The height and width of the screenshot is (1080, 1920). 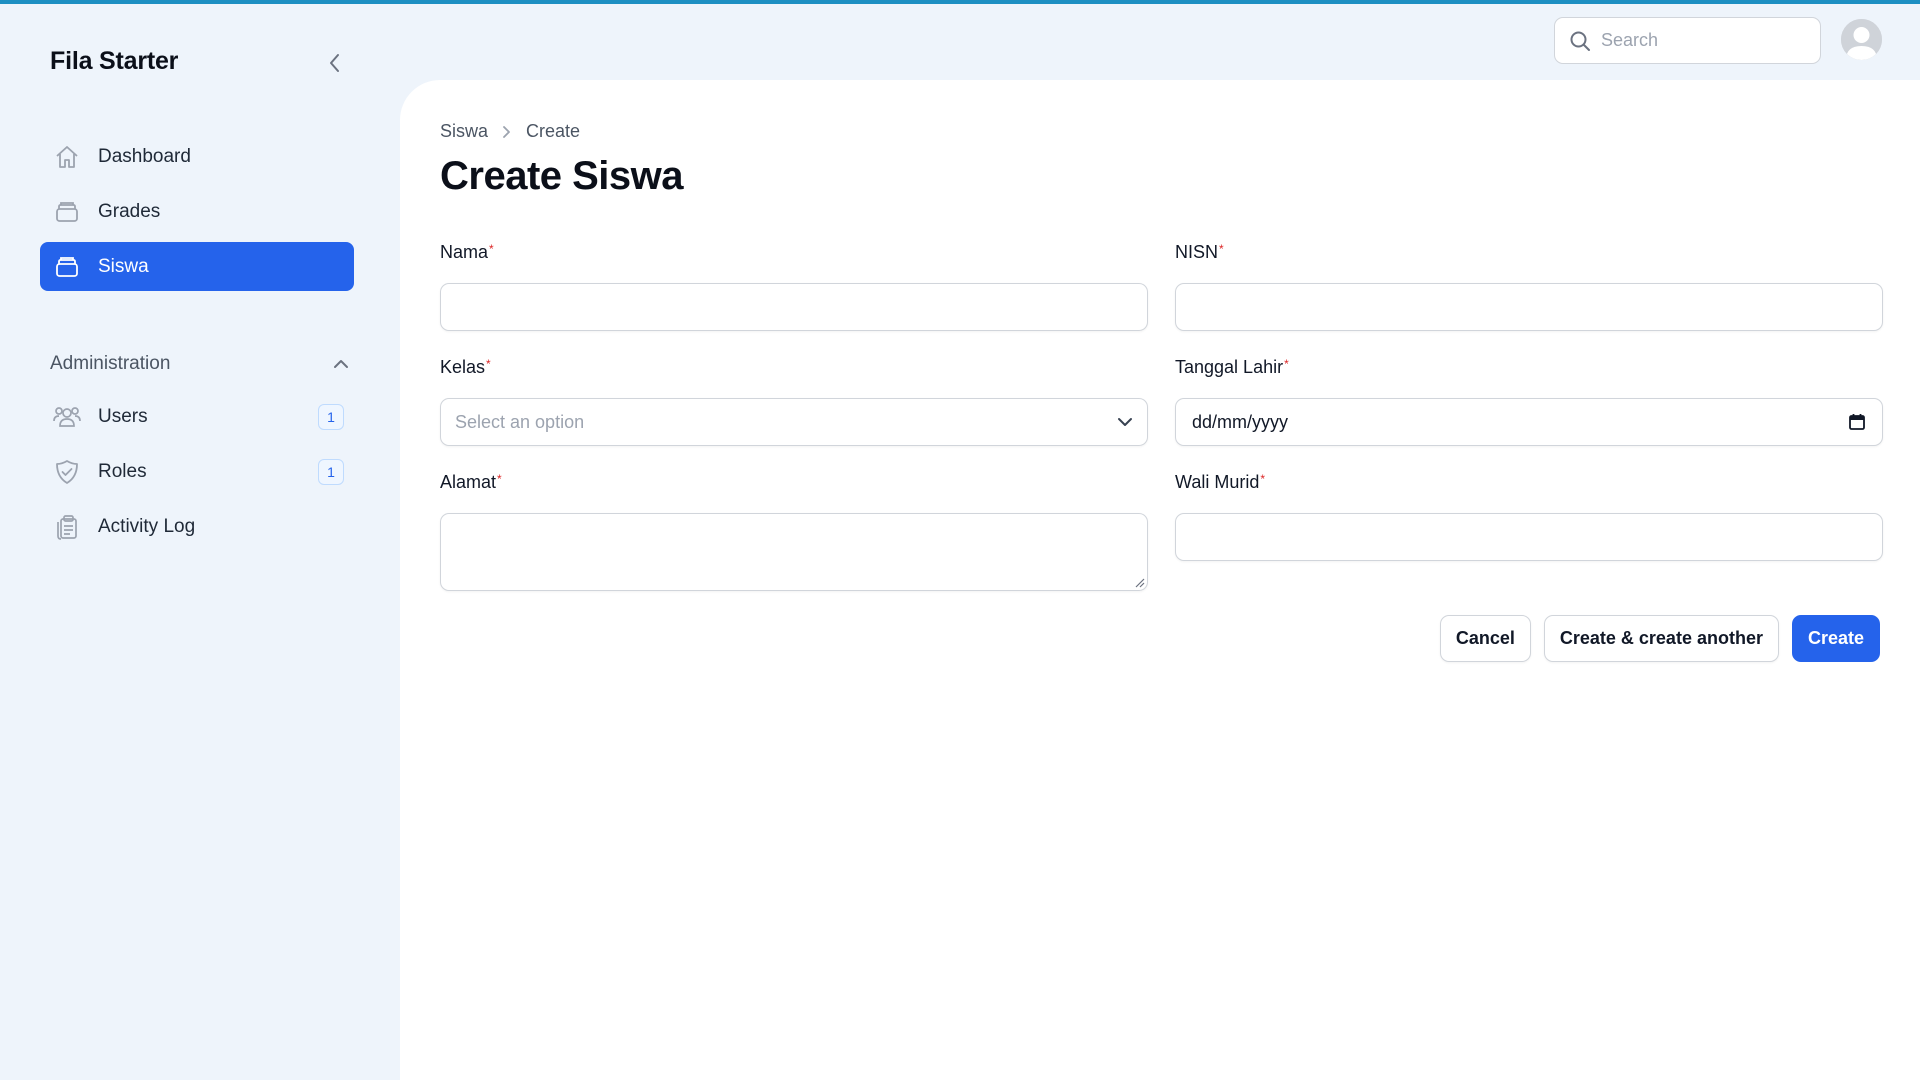 I want to click on chevron-right-icon, so click(x=507, y=132).